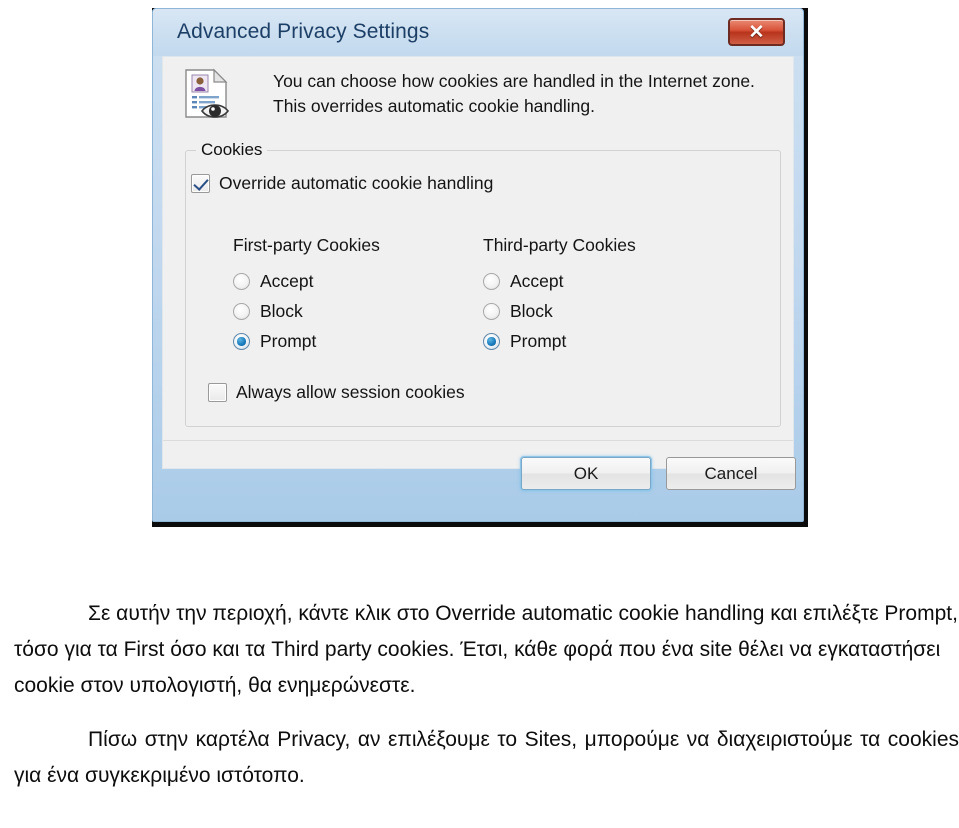  I want to click on session-checkbox-label: Always allow session cookies, so click(350, 392).